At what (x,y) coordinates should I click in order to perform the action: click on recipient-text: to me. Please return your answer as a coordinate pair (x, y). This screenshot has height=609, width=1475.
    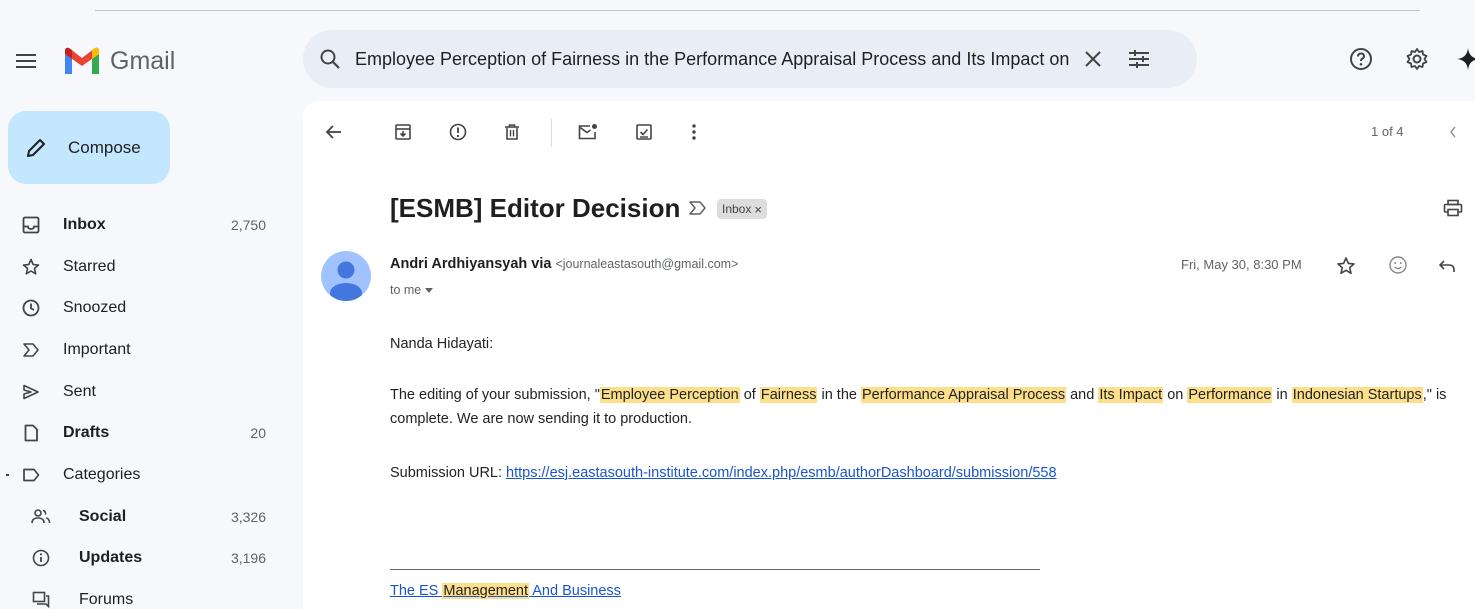
    Looking at the image, I should click on (406, 290).